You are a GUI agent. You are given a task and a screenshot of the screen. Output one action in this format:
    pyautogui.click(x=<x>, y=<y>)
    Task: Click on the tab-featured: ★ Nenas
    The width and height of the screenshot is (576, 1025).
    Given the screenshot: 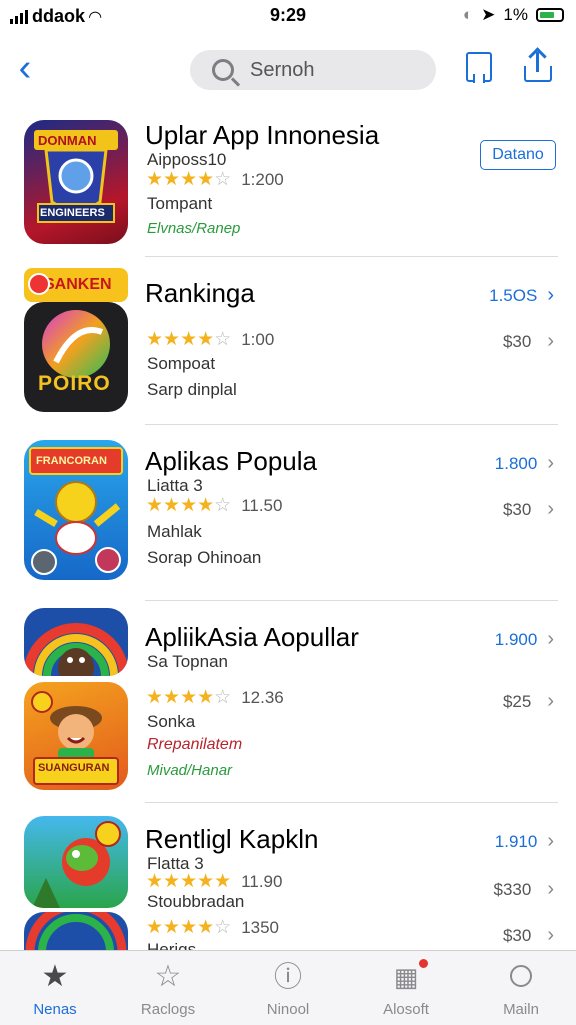 What is the action you would take?
    pyautogui.click(x=55, y=988)
    